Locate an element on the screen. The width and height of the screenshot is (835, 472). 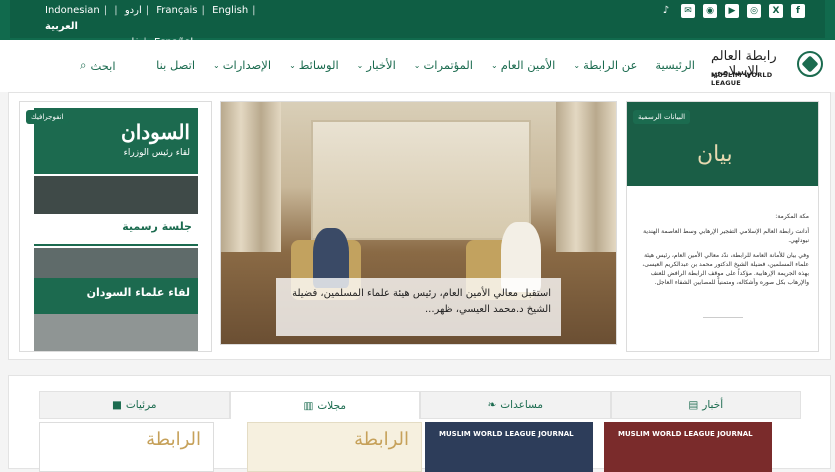
newspaper-icon: ▤ is located at coordinates (693, 405).